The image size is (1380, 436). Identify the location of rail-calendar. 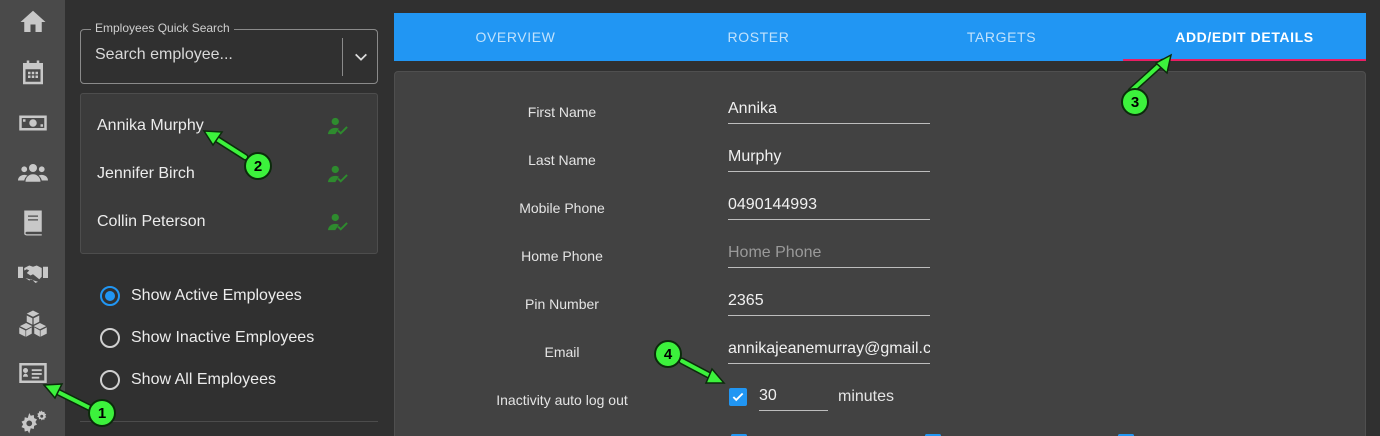
(32, 73).